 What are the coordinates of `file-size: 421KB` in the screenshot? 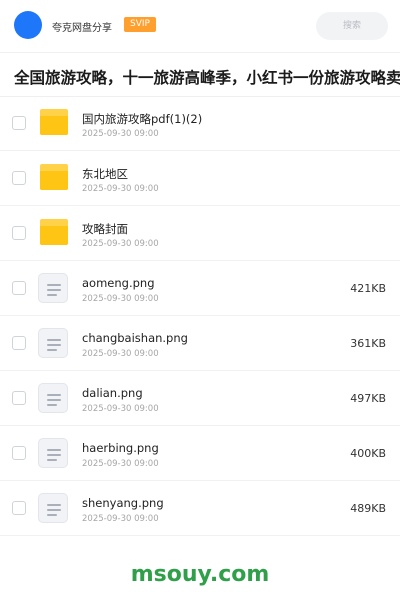 It's located at (368, 288).